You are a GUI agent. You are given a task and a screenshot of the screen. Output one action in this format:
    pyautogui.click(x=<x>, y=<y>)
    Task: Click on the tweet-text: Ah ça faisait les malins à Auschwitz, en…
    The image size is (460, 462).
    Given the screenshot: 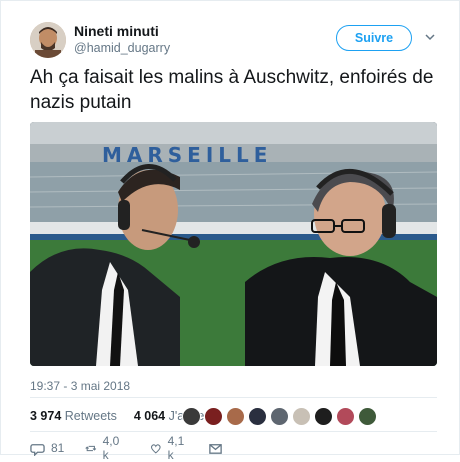 What is the action you would take?
    pyautogui.click(x=232, y=90)
    